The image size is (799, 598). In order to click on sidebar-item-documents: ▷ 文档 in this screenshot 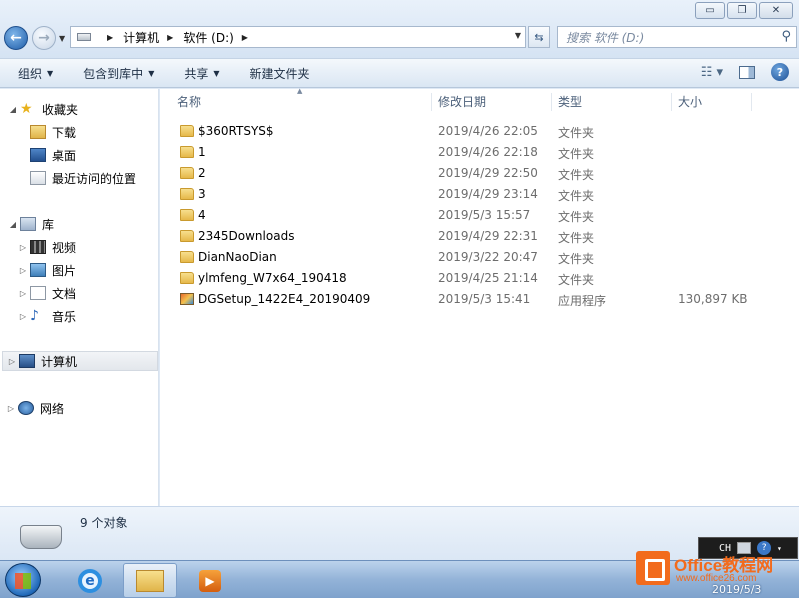, I will do `click(47, 293)`.